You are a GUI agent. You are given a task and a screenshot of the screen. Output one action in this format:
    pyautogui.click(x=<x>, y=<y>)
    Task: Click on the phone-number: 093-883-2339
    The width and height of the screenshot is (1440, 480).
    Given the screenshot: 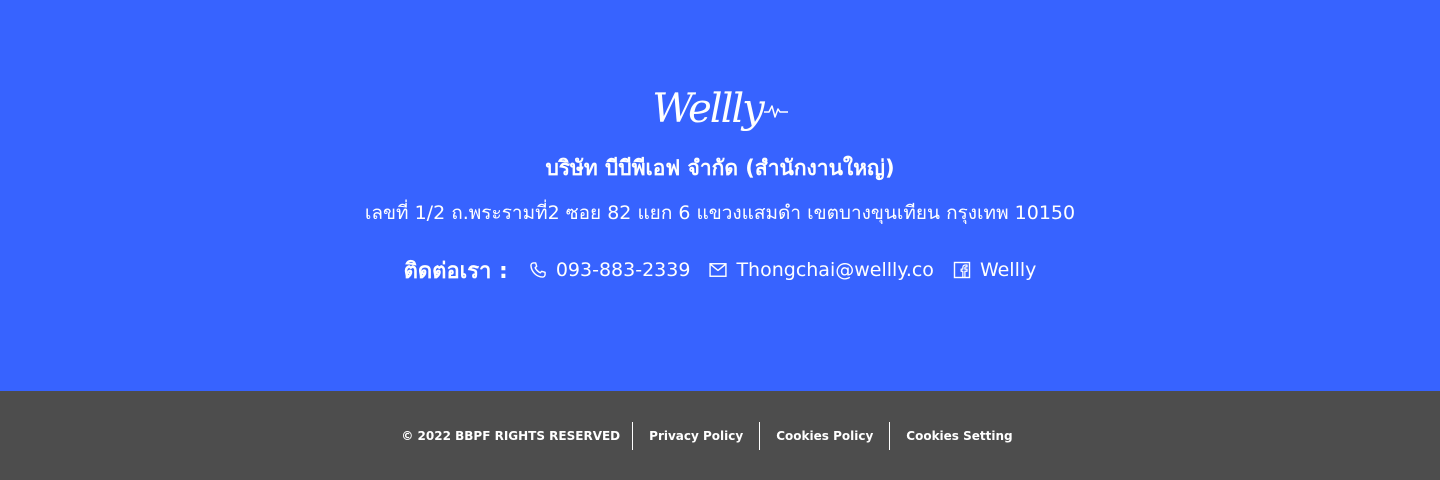 What is the action you would take?
    pyautogui.click(x=623, y=270)
    